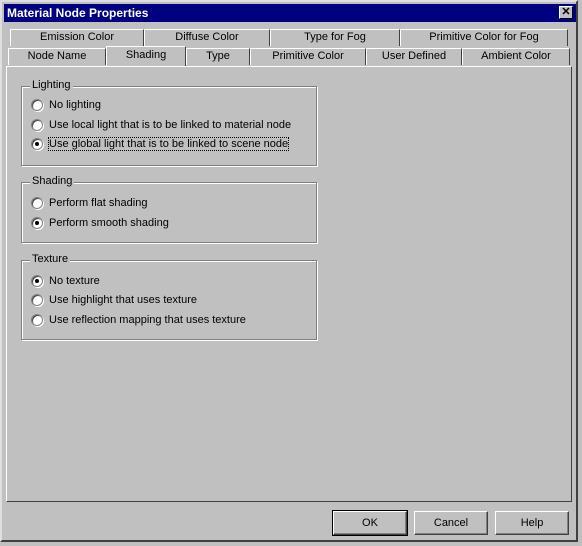  Describe the element at coordinates (109, 223) in the screenshot. I see `radio-label: Perform smooth shading` at that location.